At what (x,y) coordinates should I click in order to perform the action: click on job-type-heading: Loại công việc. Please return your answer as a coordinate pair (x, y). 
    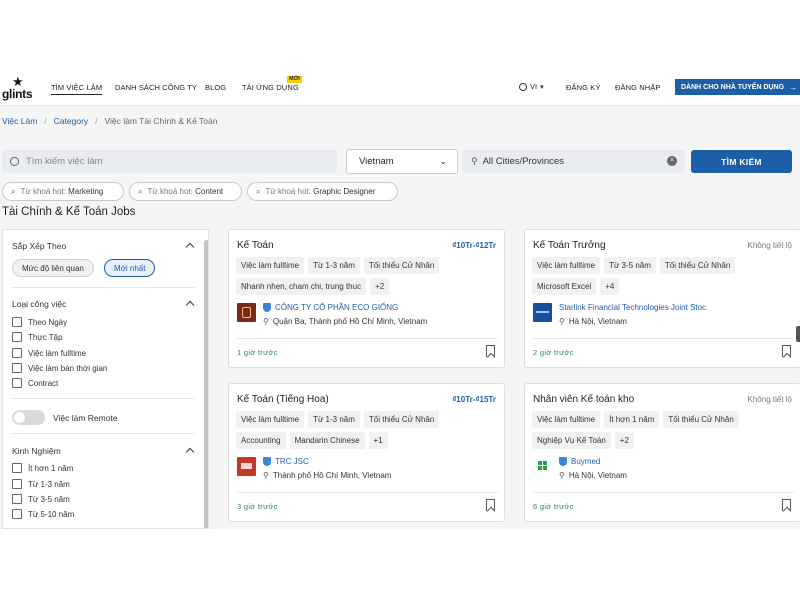
    Looking at the image, I should click on (39, 304).